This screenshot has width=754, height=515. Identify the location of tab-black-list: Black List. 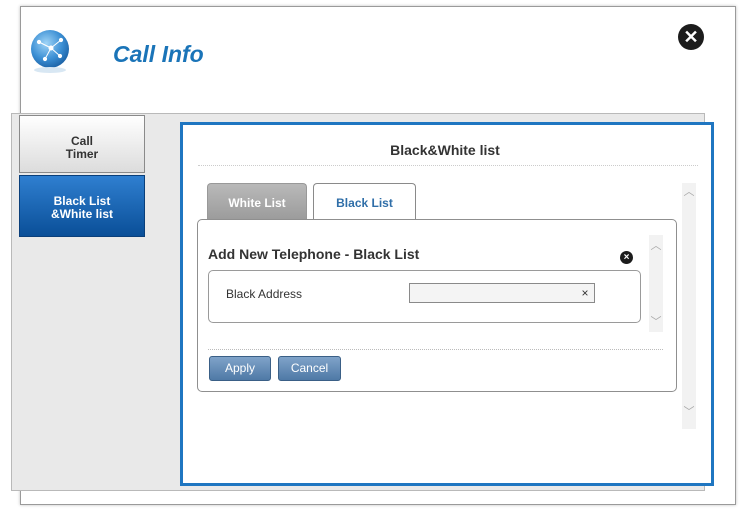
(364, 202).